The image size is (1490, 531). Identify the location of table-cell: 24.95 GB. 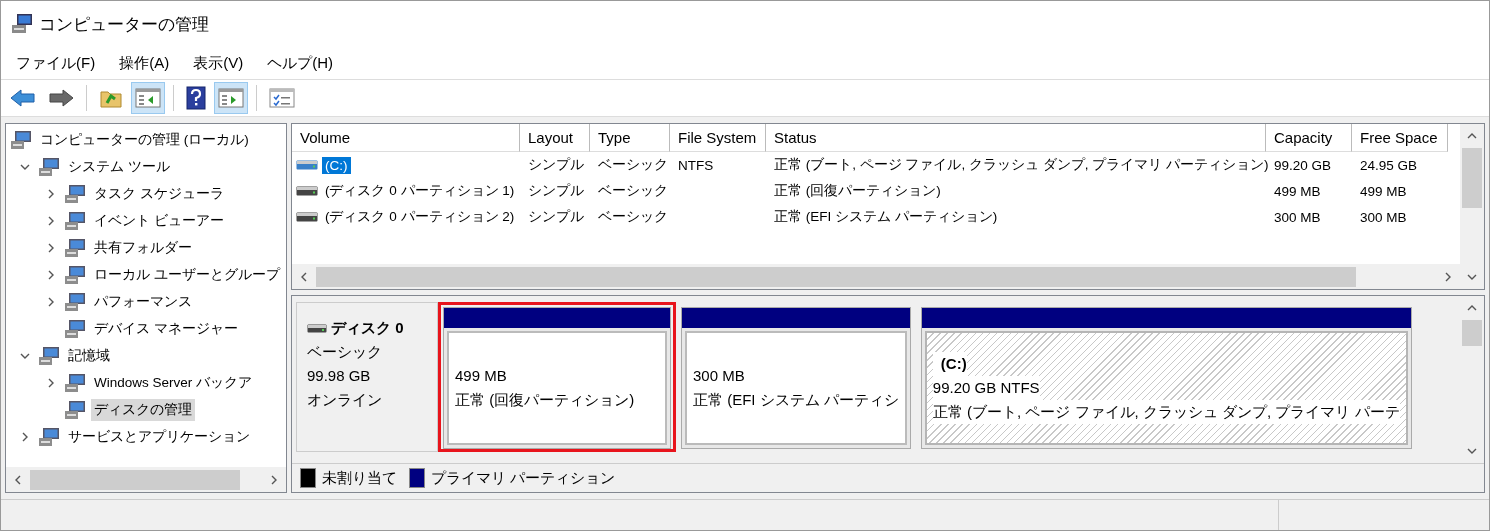
(1389, 165).